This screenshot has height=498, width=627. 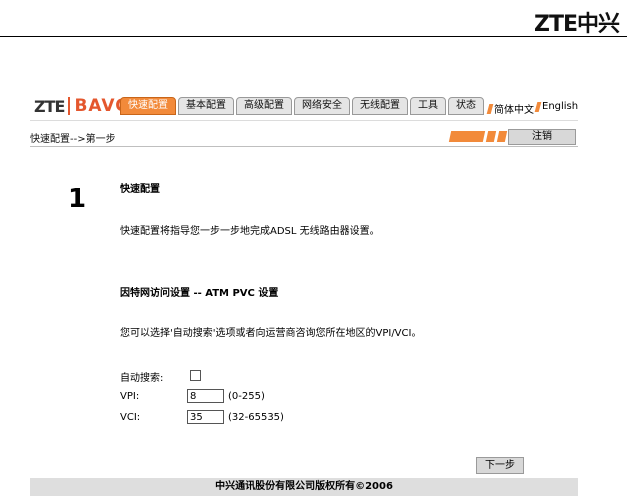 What do you see at coordinates (514, 110) in the screenshot?
I see `lang-chinese-label: 简体中文` at bounding box center [514, 110].